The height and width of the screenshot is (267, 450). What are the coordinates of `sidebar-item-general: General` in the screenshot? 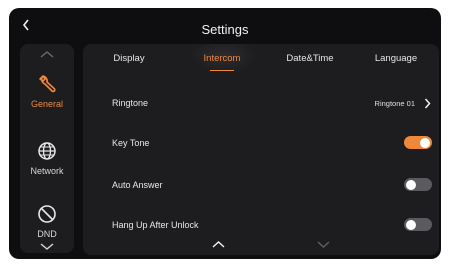 It's located at (47, 91).